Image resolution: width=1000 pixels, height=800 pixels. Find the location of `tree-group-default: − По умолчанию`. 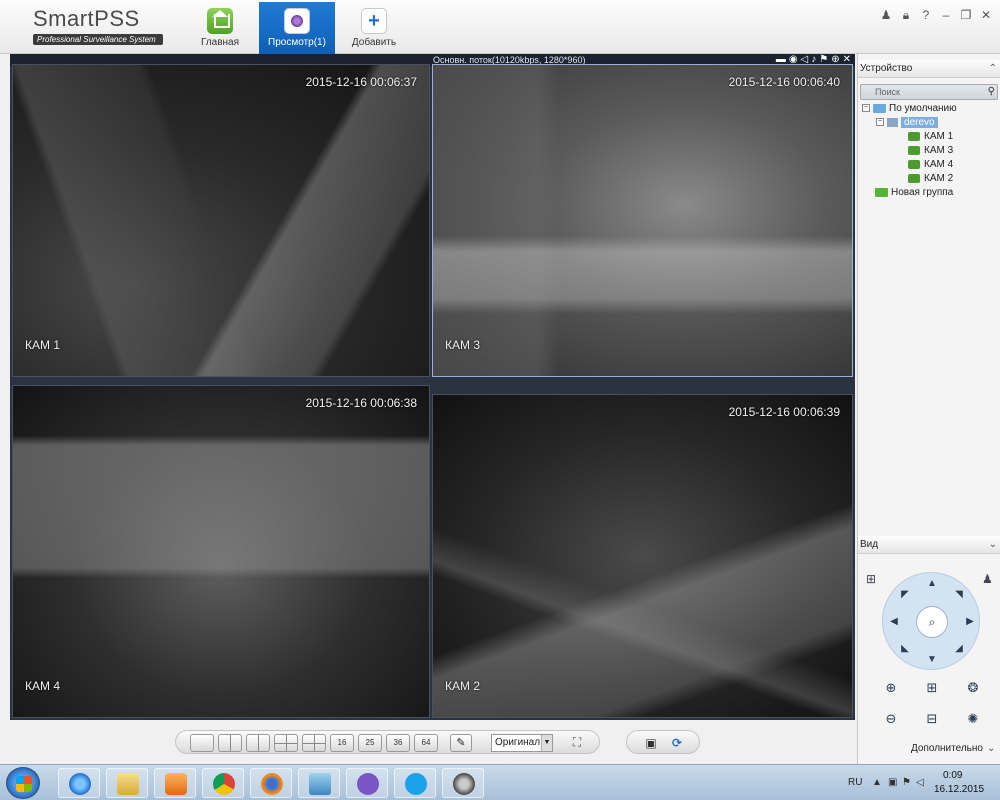

tree-group-default: − По умолчанию is located at coordinates (909, 109).